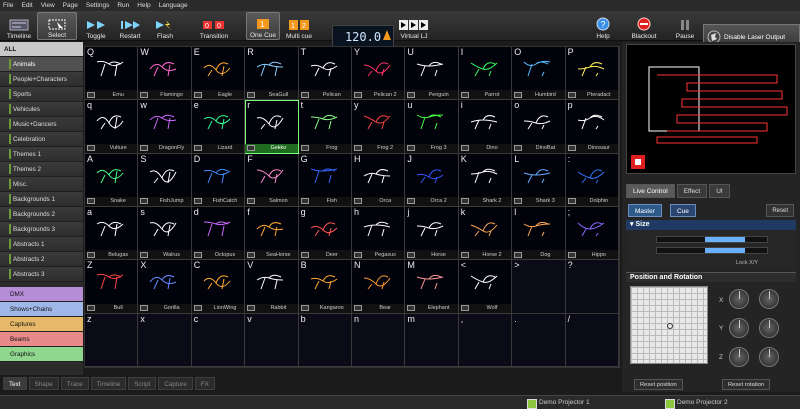 Image resolution: width=800 pixels, height=409 pixels. What do you see at coordinates (41, 154) in the screenshot?
I see `category-item: Themes 1` at bounding box center [41, 154].